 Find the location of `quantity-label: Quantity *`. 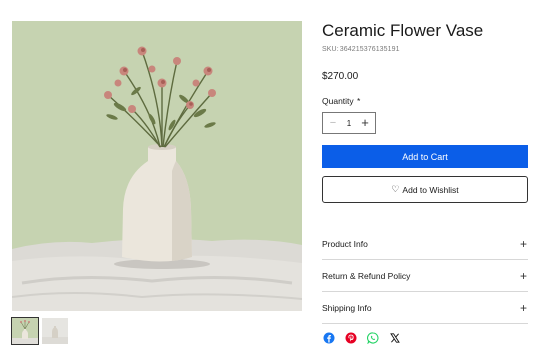

quantity-label: Quantity * is located at coordinates (425, 101).